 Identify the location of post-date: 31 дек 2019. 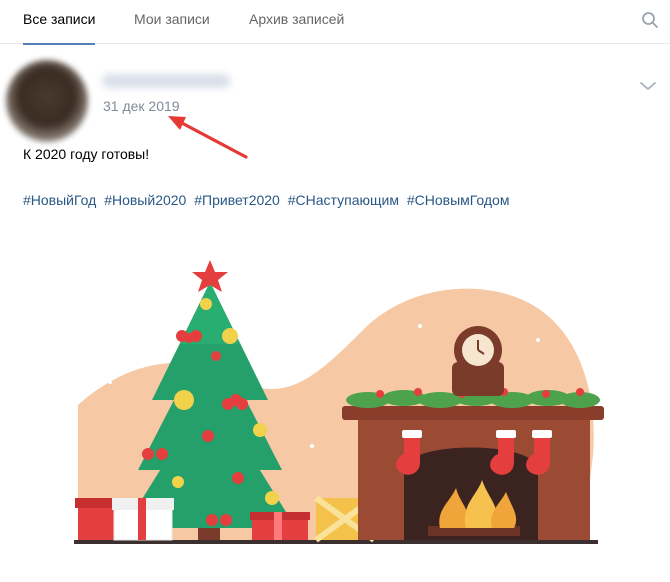
(141, 106).